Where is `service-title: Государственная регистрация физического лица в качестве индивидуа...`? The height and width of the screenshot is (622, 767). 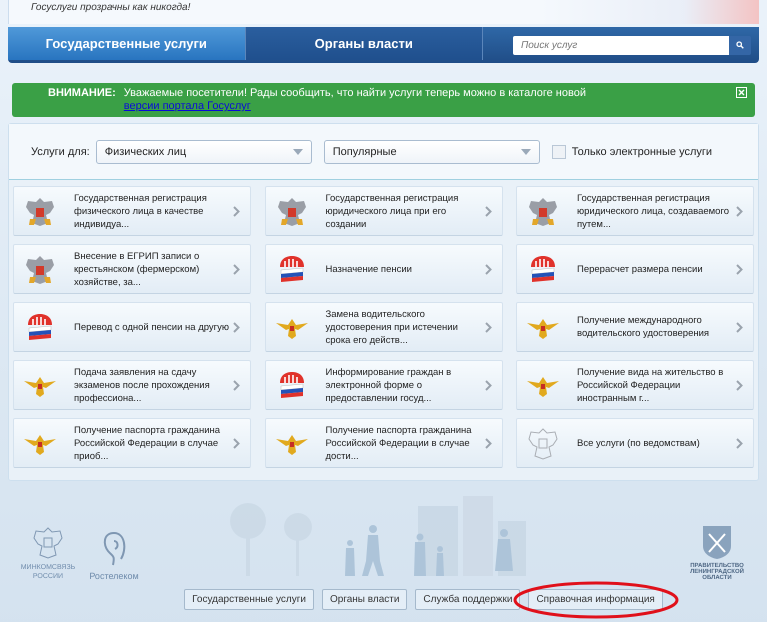
service-title: Государственная регистрация физического лица в качестве индивидуа... is located at coordinates (141, 211).